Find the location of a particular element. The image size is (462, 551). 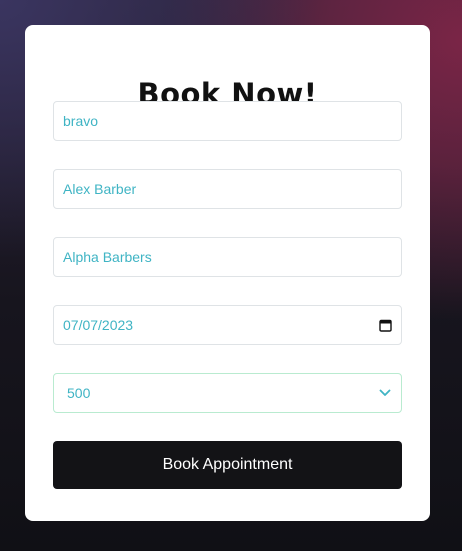

barber-name-input: Alex Barber is located at coordinates (227, 189).